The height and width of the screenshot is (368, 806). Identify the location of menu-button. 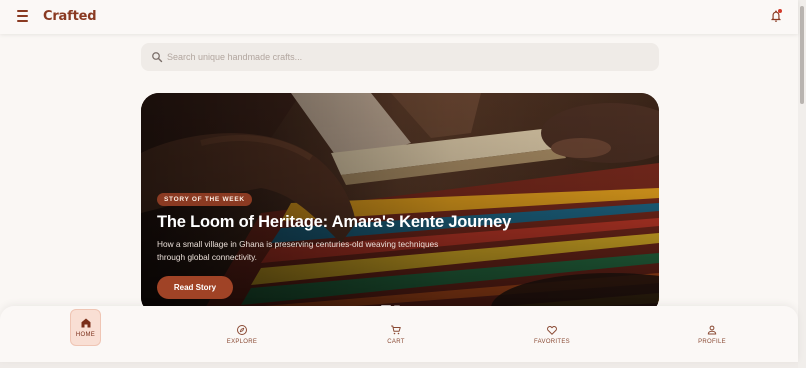
(23, 16).